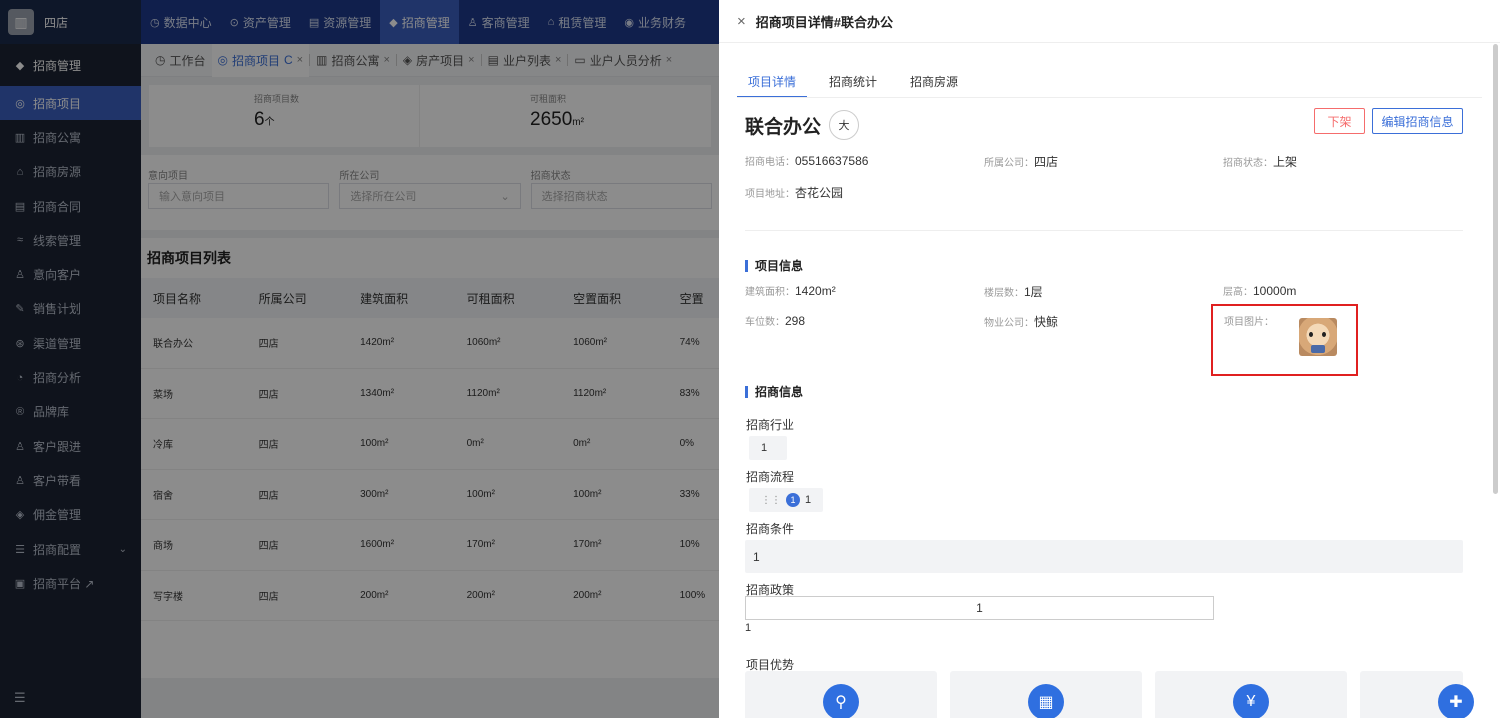  I want to click on field-key: 招商状态：, so click(1248, 163).